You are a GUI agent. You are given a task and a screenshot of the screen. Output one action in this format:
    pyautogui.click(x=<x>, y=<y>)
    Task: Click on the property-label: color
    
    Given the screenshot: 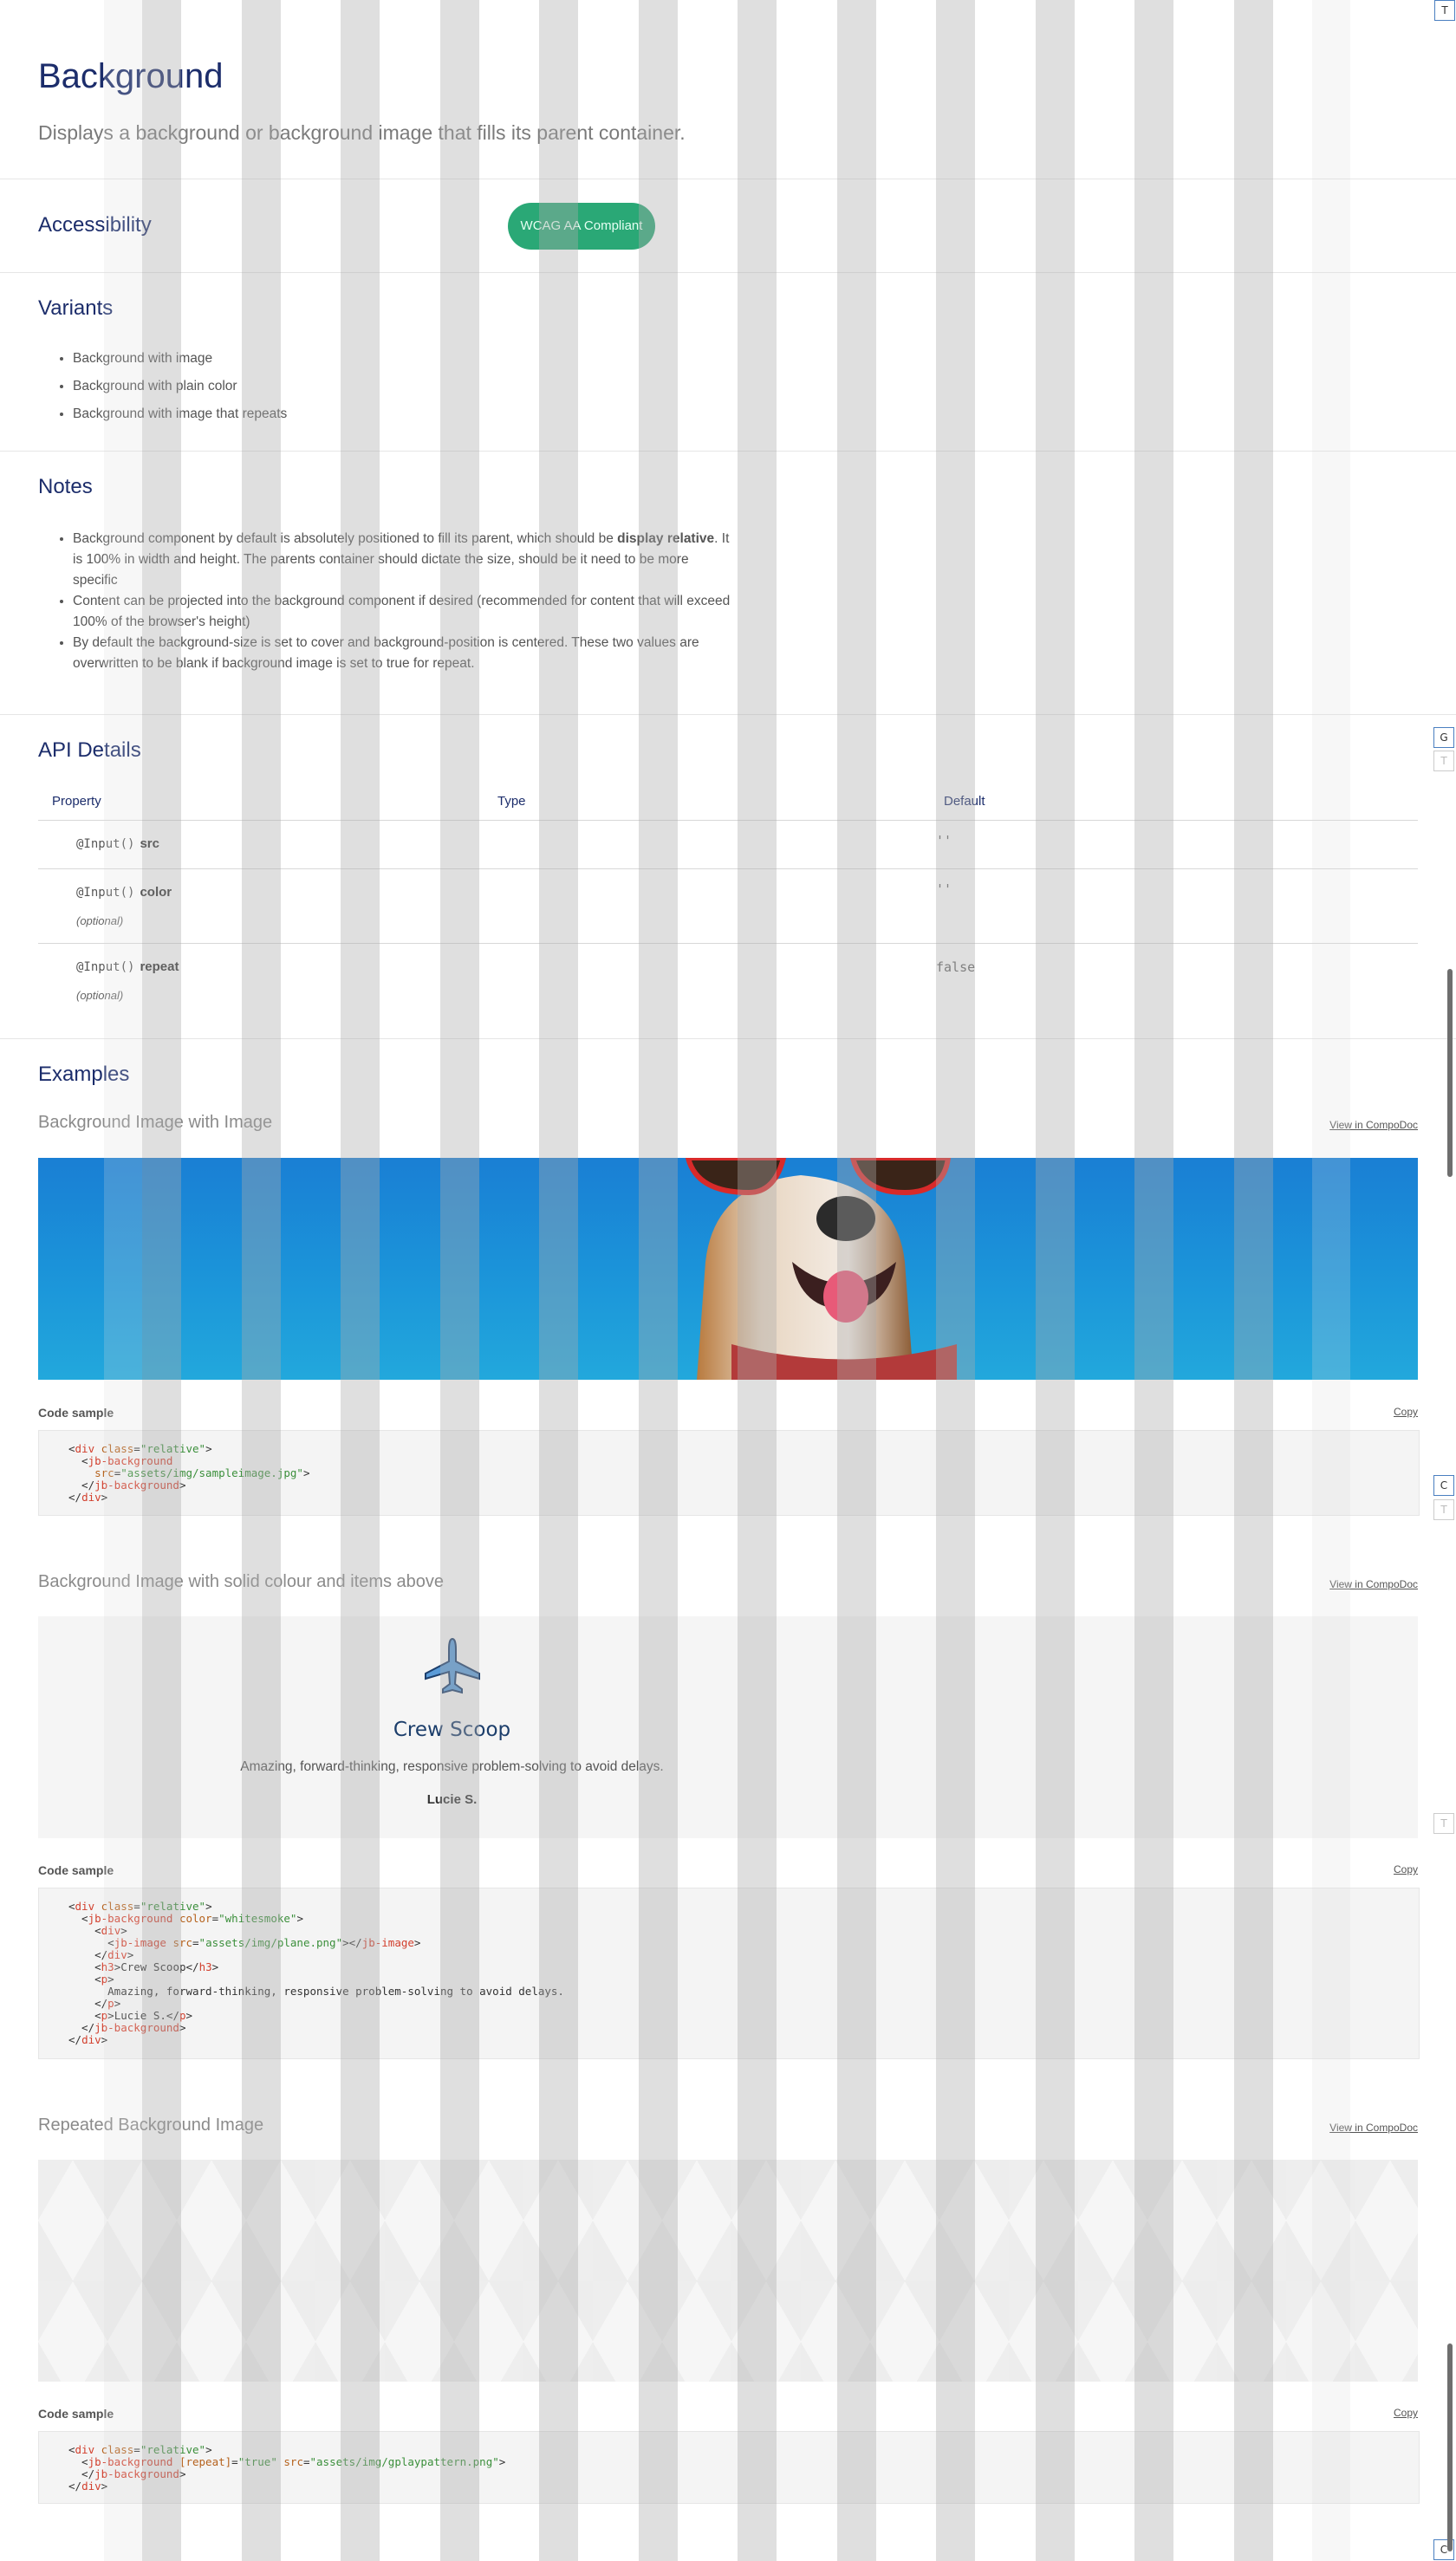 What is the action you would take?
    pyautogui.click(x=156, y=892)
    